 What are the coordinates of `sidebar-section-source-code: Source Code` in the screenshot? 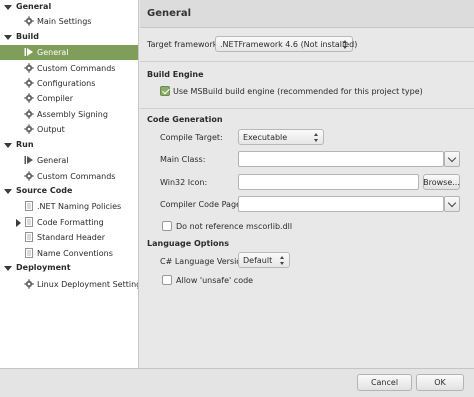 It's located at (69, 191).